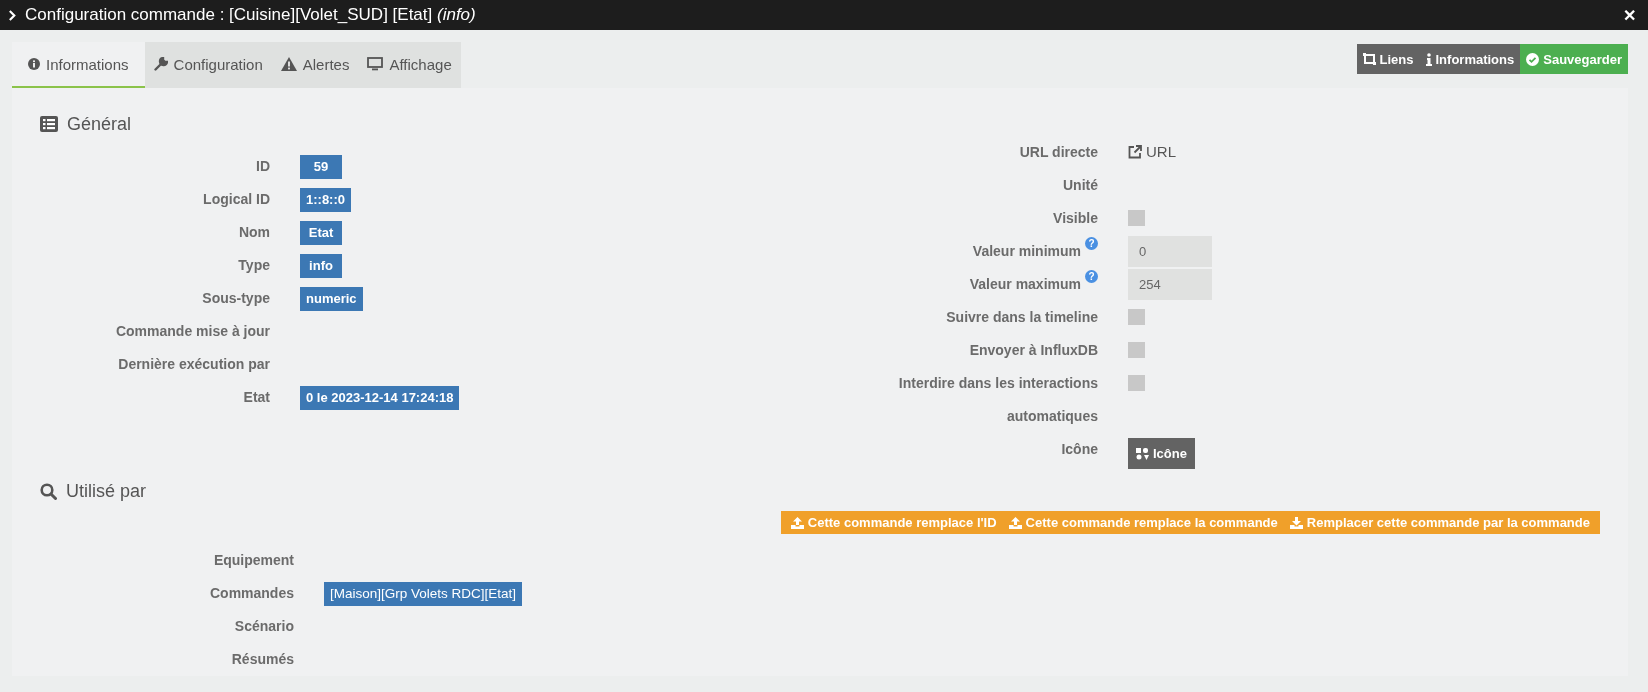 This screenshot has height=692, width=1648. Describe the element at coordinates (49, 124) in the screenshot. I see `list-icon` at that location.